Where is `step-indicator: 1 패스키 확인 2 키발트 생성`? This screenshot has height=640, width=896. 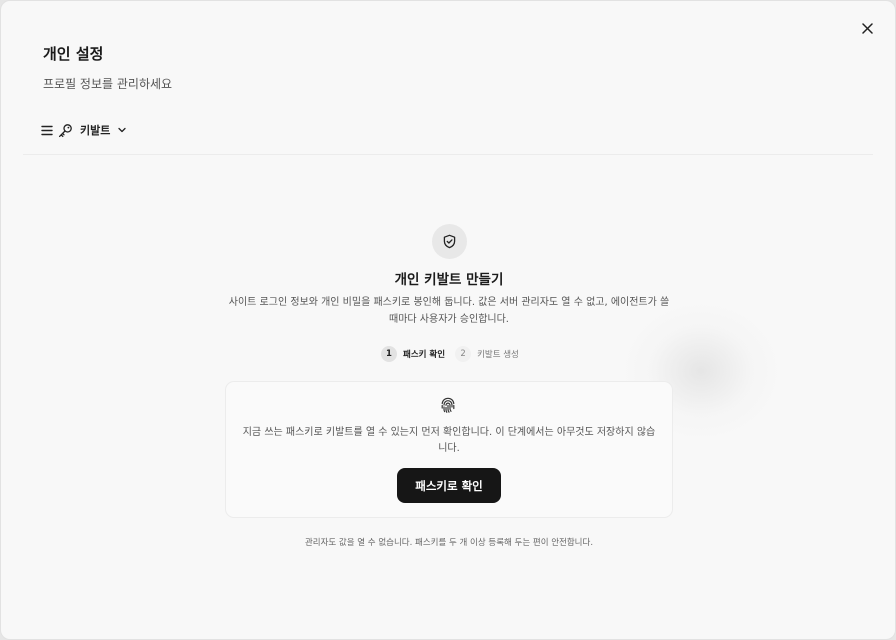
step-indicator: 1 패스키 확인 2 키발트 생성 is located at coordinates (455, 354).